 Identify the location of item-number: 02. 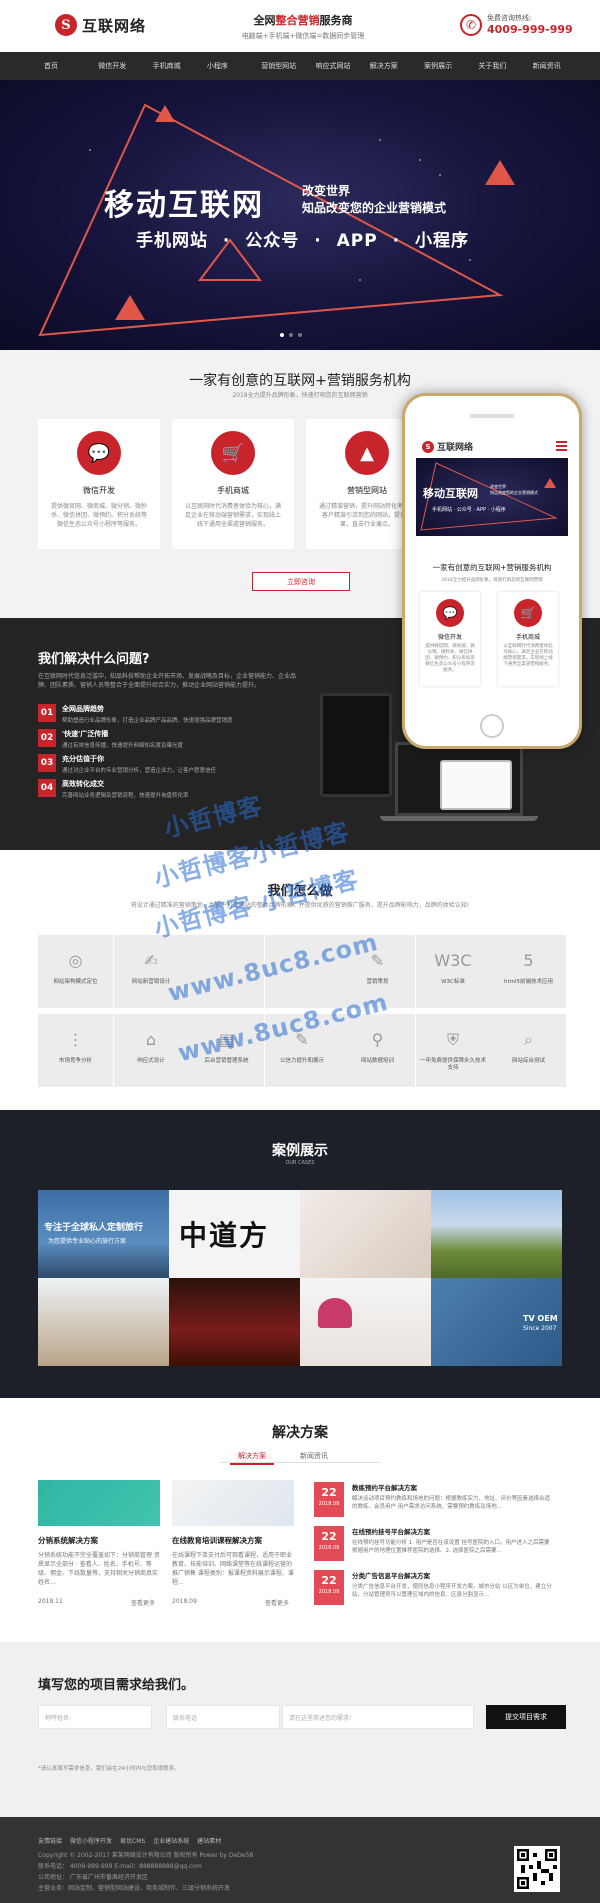
(47, 738).